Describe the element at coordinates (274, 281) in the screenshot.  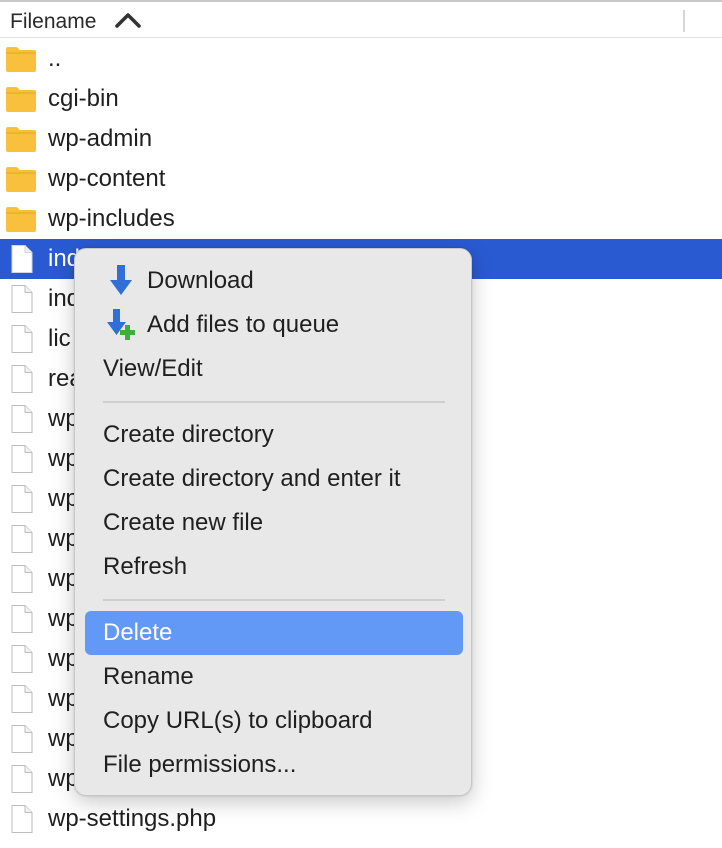
I see `menu-item-download: Download` at that location.